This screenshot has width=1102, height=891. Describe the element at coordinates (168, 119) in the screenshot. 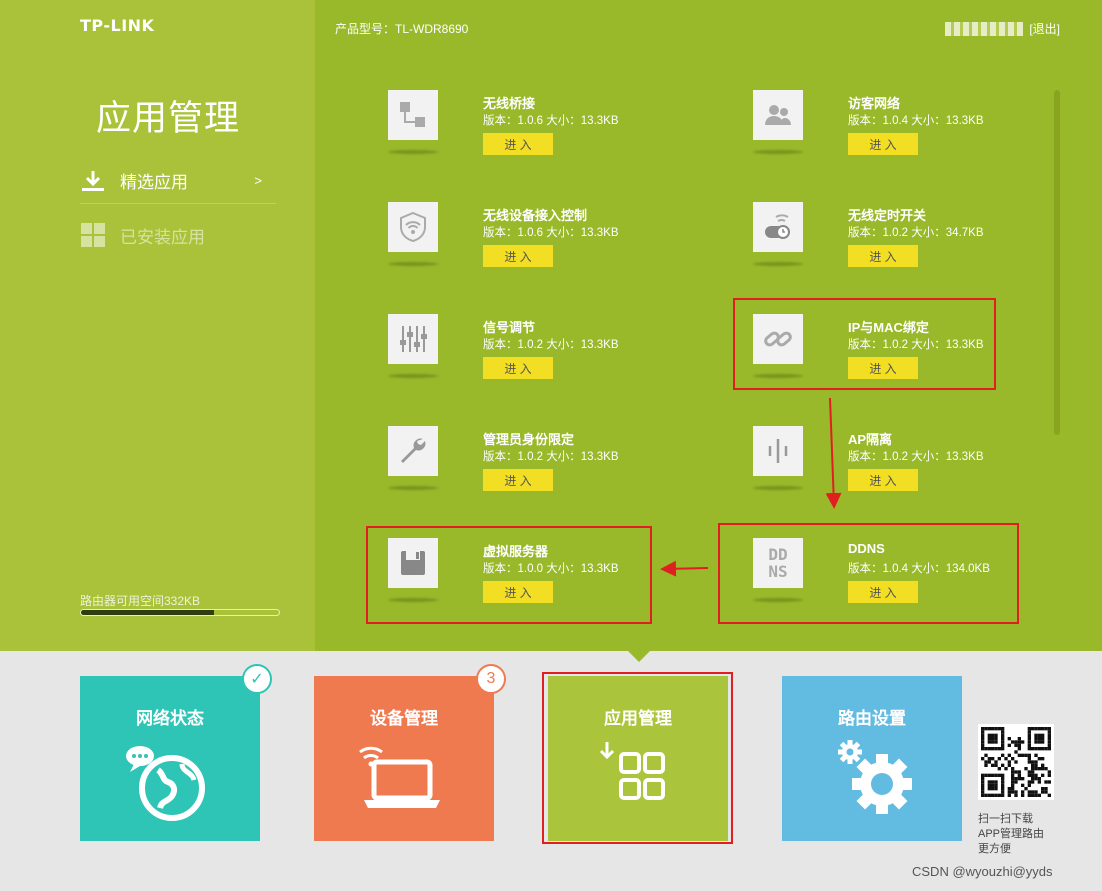

I see `page-title: 应用管理` at that location.